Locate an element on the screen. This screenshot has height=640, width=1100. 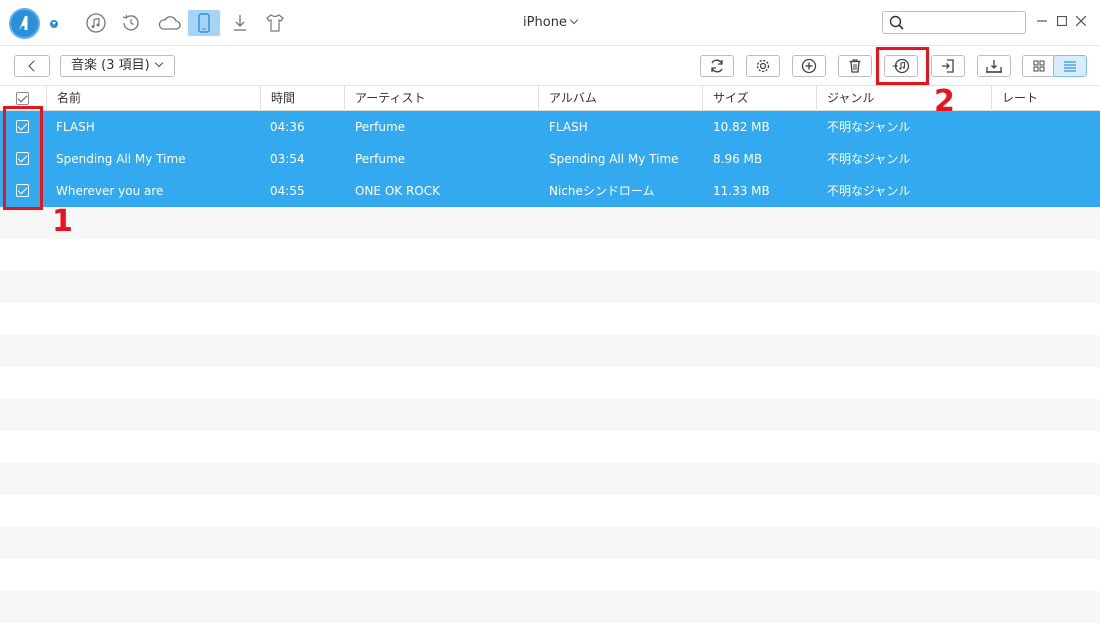
tshirt-icon is located at coordinates (275, 23).